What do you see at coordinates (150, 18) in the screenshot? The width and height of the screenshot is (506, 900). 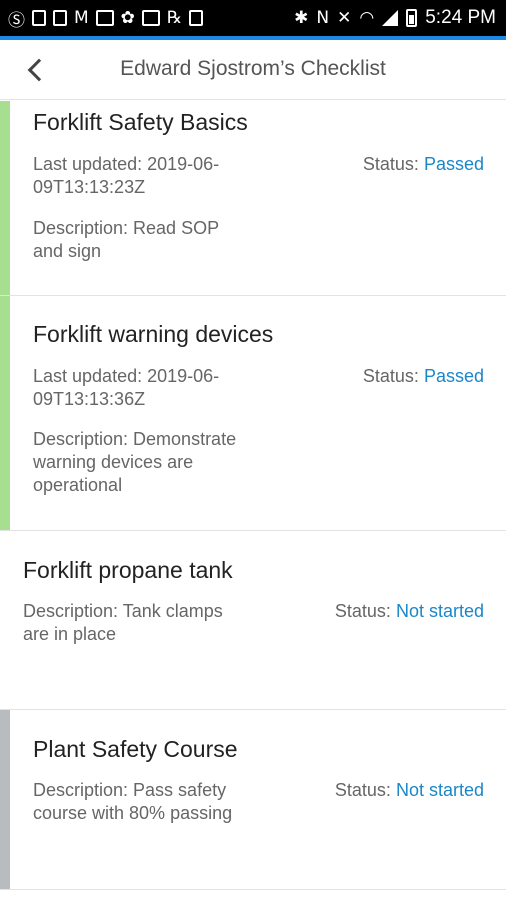 I see `activity-icon` at bounding box center [150, 18].